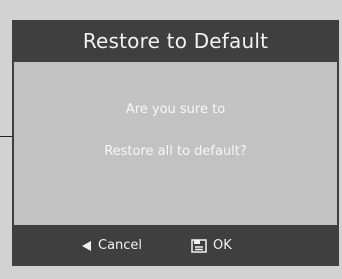  Describe the element at coordinates (120, 245) in the screenshot. I see `cancel-label: Cancel` at that location.